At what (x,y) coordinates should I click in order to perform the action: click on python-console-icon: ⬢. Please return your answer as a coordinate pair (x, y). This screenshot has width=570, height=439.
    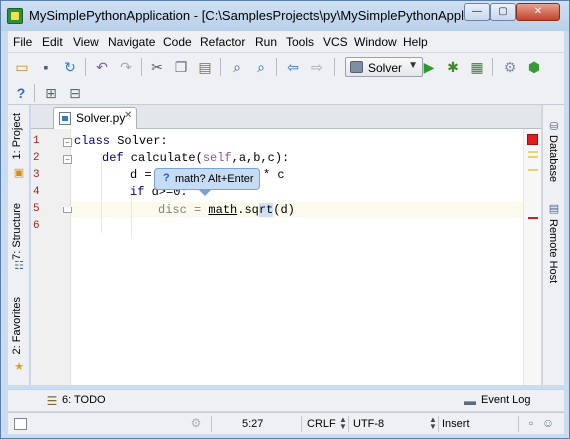
    Looking at the image, I should click on (534, 67).